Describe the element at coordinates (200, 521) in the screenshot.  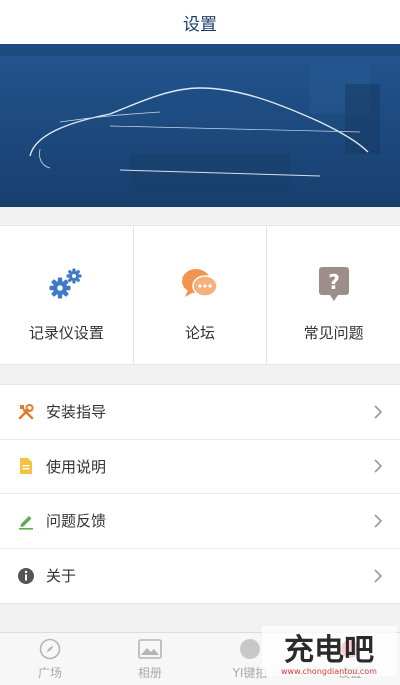
I see `list-item-feedback: 问题反馈` at that location.